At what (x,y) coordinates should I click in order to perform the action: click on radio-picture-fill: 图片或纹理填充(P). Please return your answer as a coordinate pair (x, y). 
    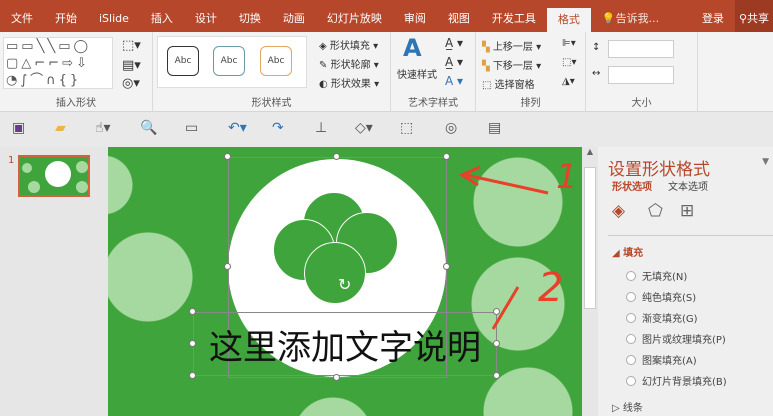
    Looking at the image, I should click on (685, 338).